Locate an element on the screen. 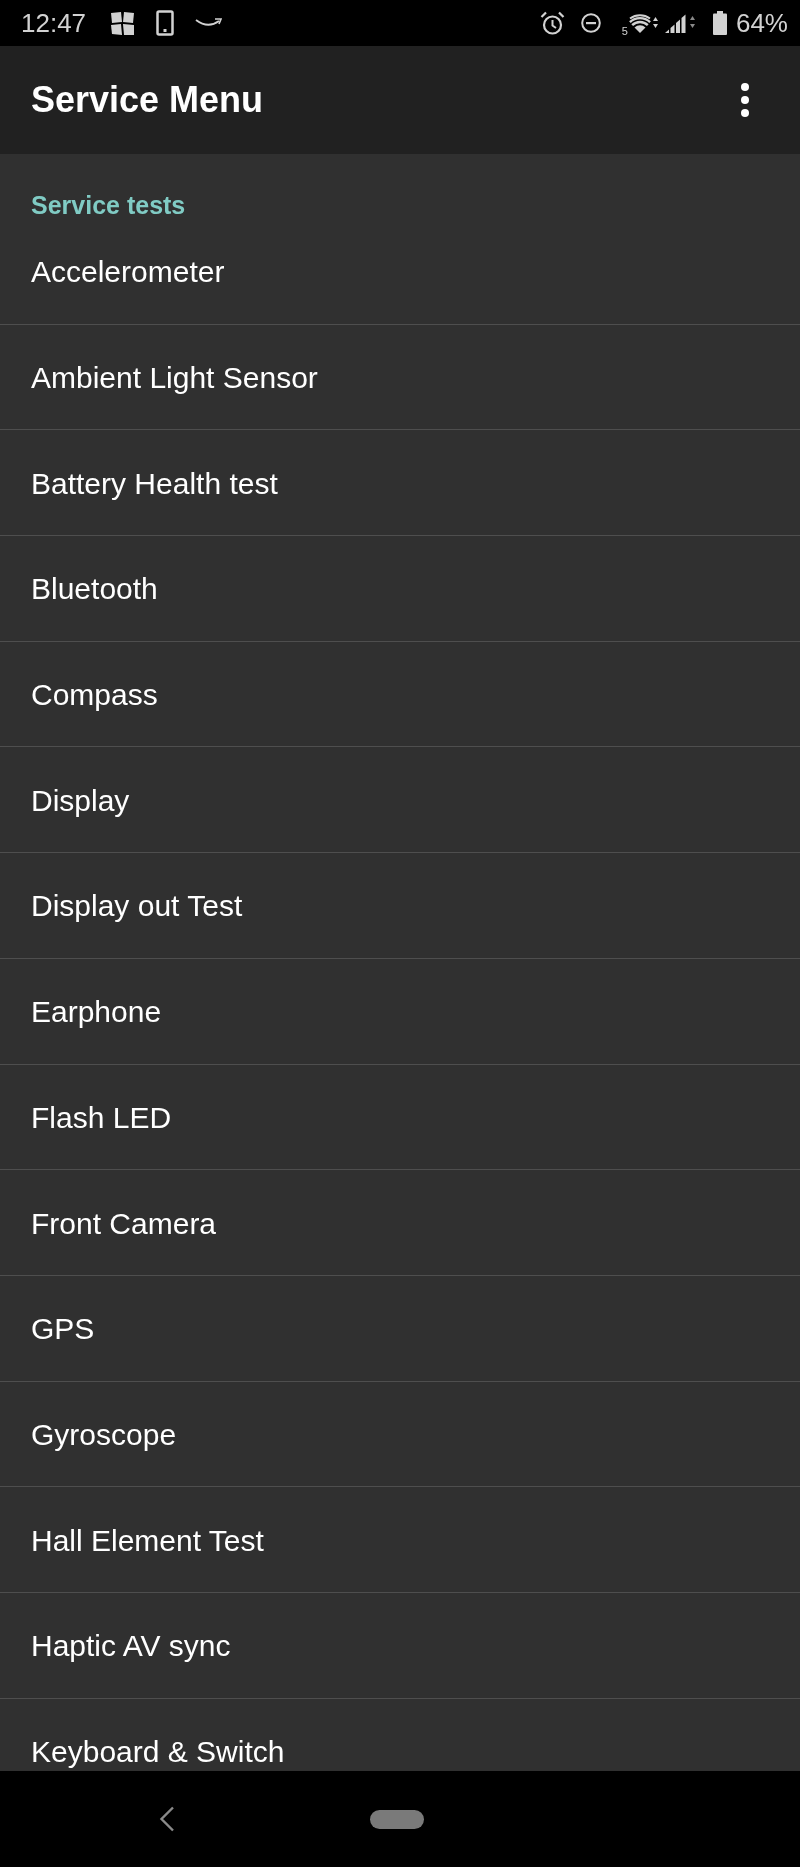  list-item: Haptic AV sync is located at coordinates (400, 1645).